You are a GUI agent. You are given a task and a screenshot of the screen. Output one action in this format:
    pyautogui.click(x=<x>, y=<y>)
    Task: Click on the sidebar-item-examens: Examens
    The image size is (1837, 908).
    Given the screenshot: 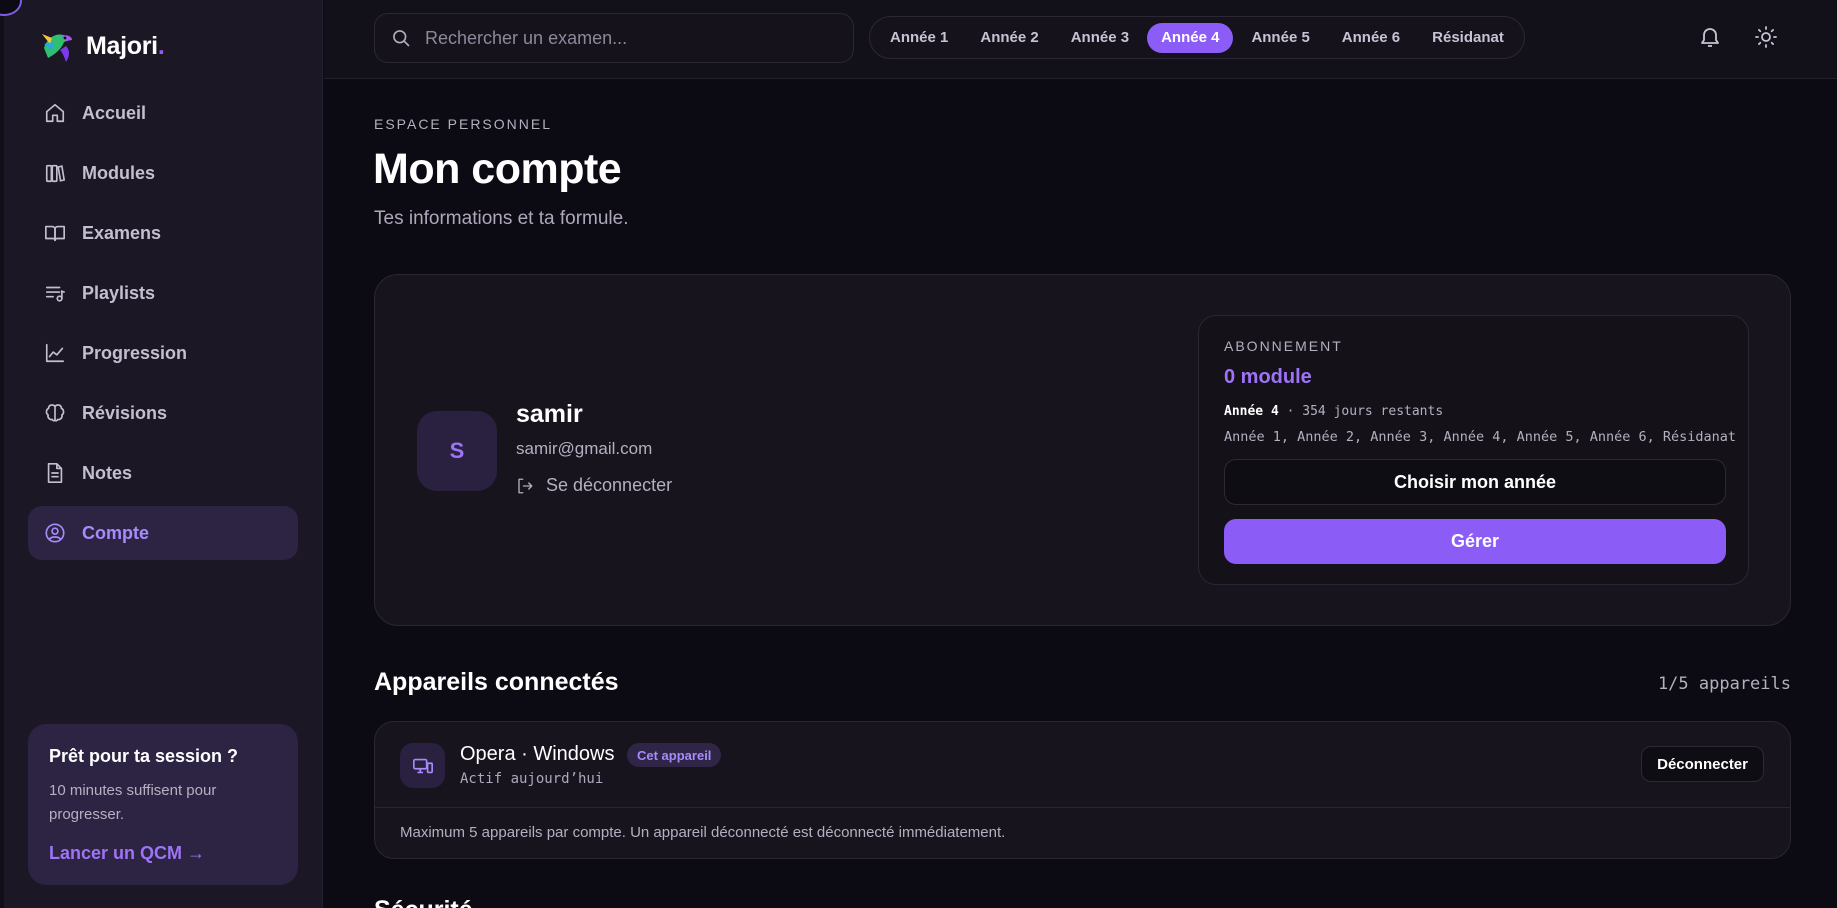 What is the action you would take?
    pyautogui.click(x=163, y=233)
    